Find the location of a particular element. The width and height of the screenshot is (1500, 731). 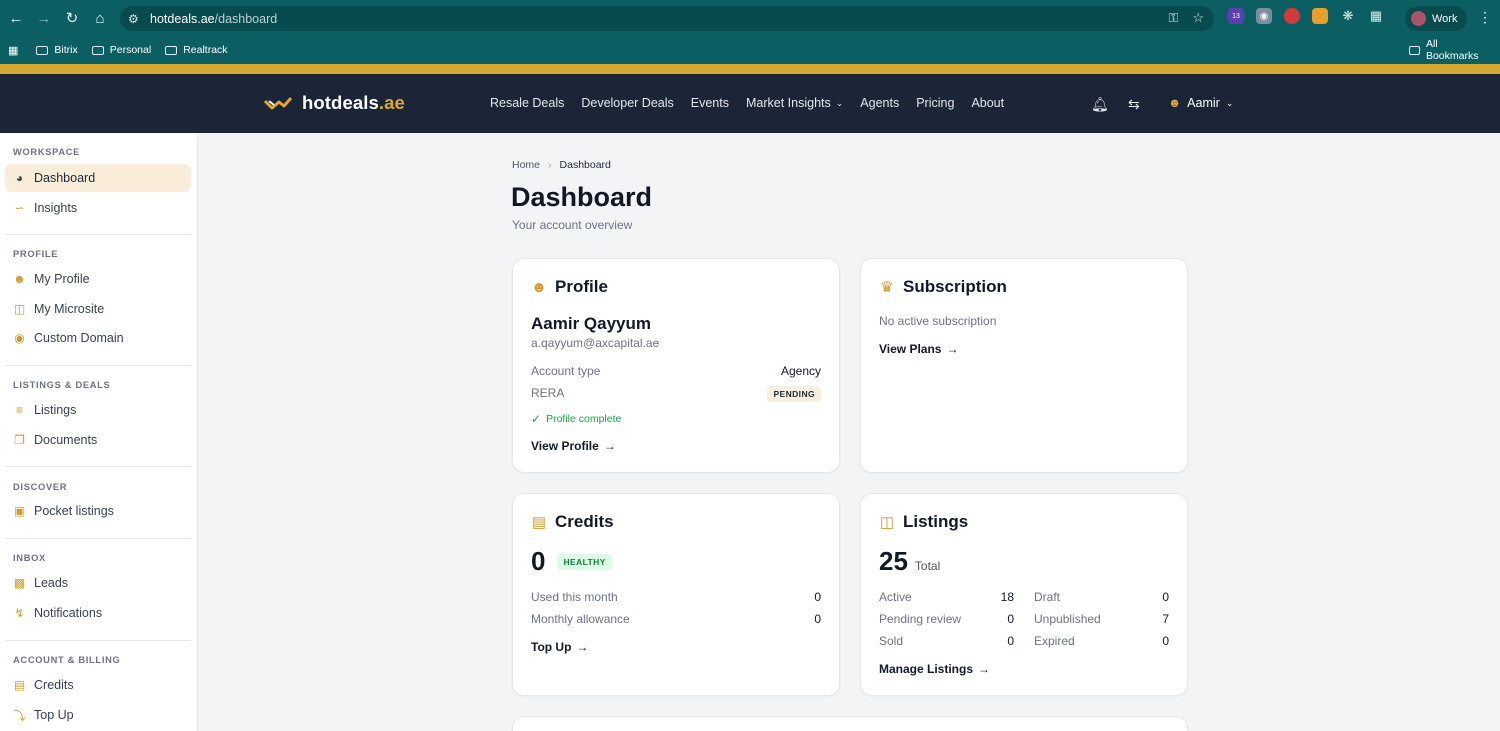

row-label: Expired is located at coordinates (1054, 641).